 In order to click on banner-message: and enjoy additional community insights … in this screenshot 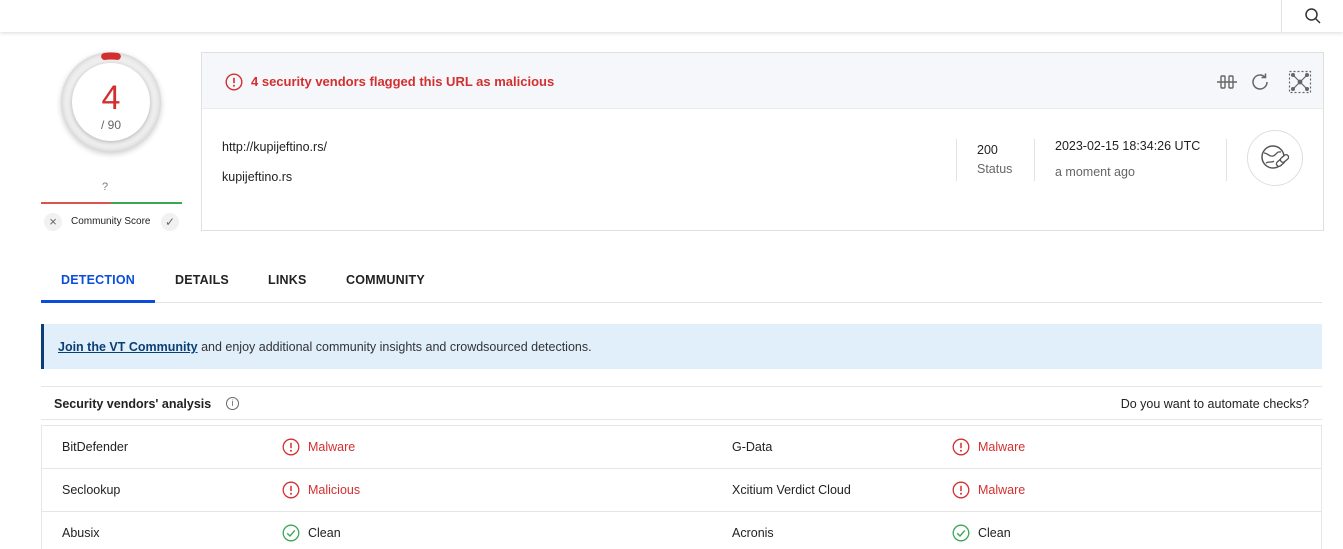, I will do `click(394, 347)`.